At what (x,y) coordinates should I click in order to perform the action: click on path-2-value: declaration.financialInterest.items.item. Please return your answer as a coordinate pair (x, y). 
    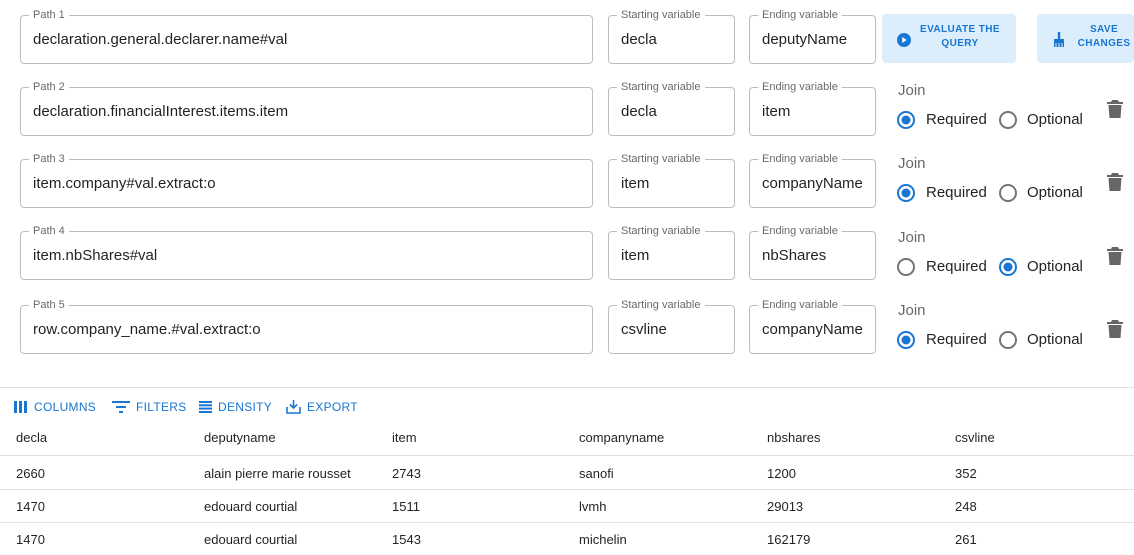
    Looking at the image, I should click on (160, 111).